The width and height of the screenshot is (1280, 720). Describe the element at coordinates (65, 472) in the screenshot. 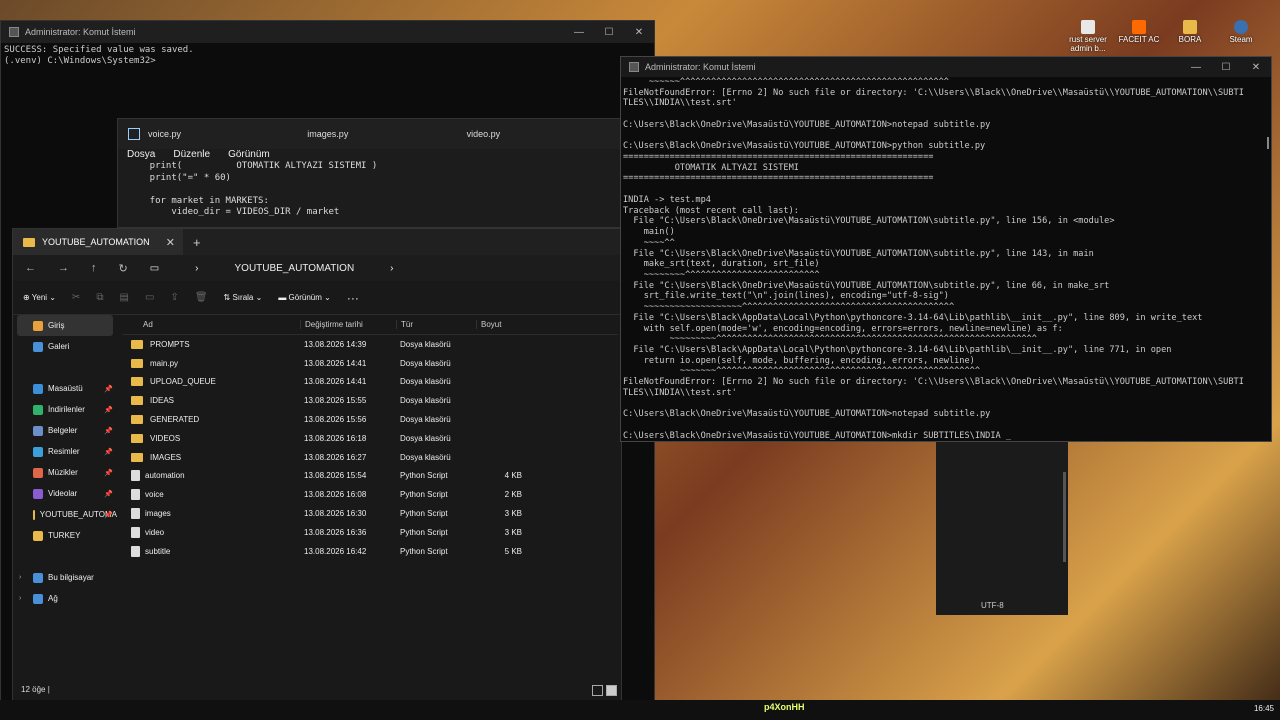

I see `nav-item-music: Müzikler 📌` at that location.